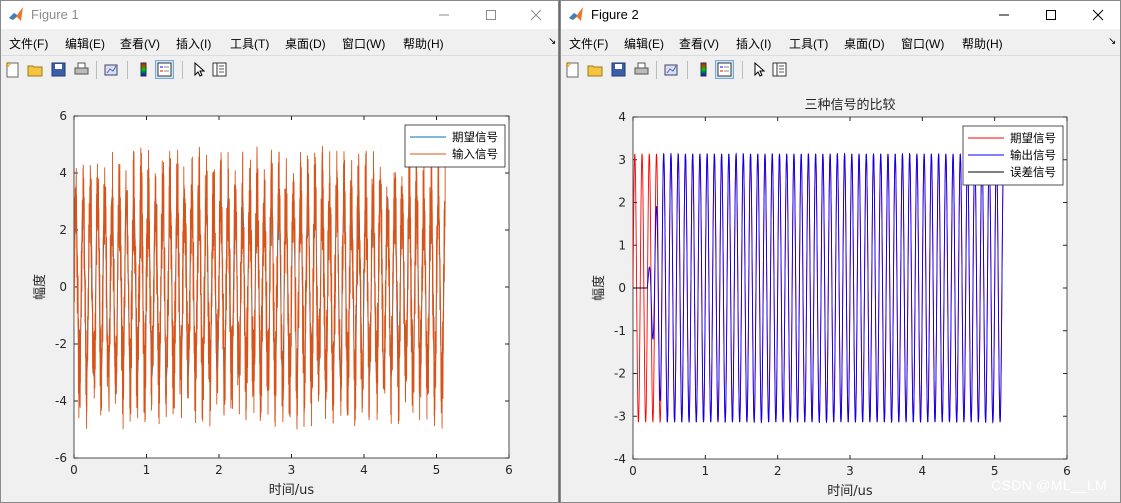 This screenshot has height=503, width=1121. Describe the element at coordinates (279, 70) in the screenshot. I see `figure-toolbar` at that location.